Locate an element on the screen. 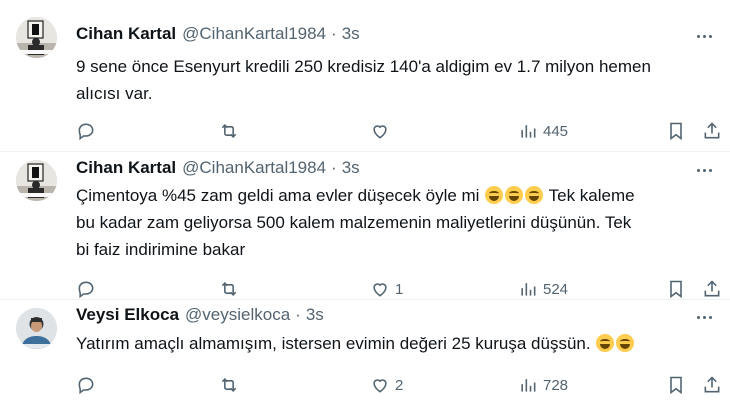 Image resolution: width=730 pixels, height=420 pixels. like-button: 2 is located at coordinates (386, 385).